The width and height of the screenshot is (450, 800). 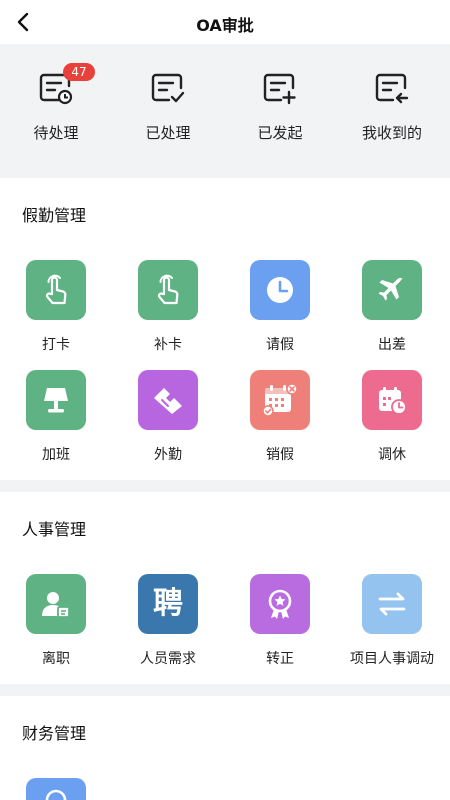 I want to click on received-doc-icon, so click(x=392, y=88).